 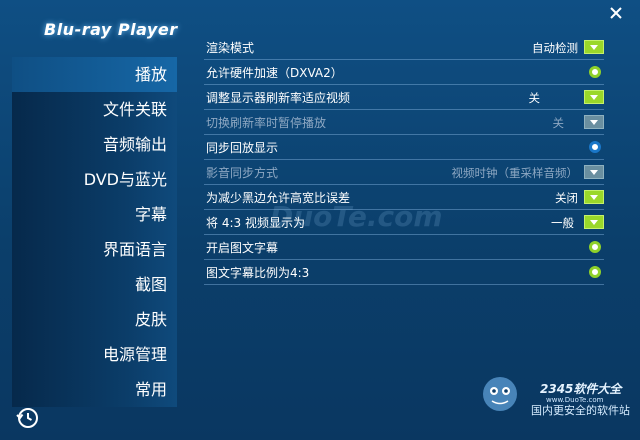 What do you see at coordinates (404, 273) in the screenshot?
I see `setting-image-subtitle-ratio: 图文字幕比例为4:3` at bounding box center [404, 273].